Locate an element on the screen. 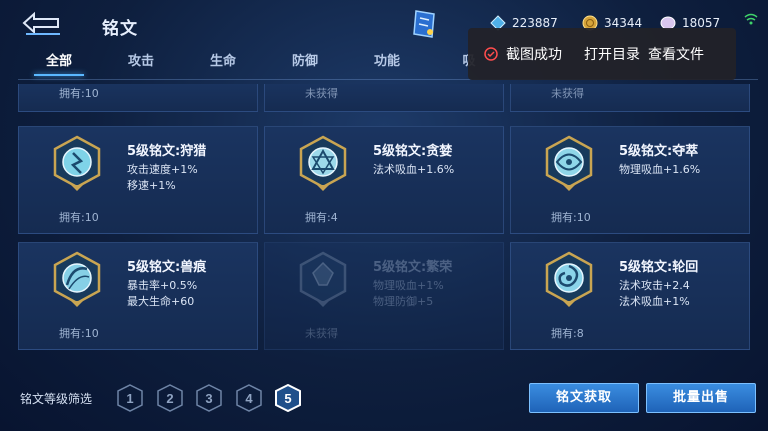 The image size is (768, 431). rune-stat: 法术吸血+1.6% is located at coordinates (414, 169).